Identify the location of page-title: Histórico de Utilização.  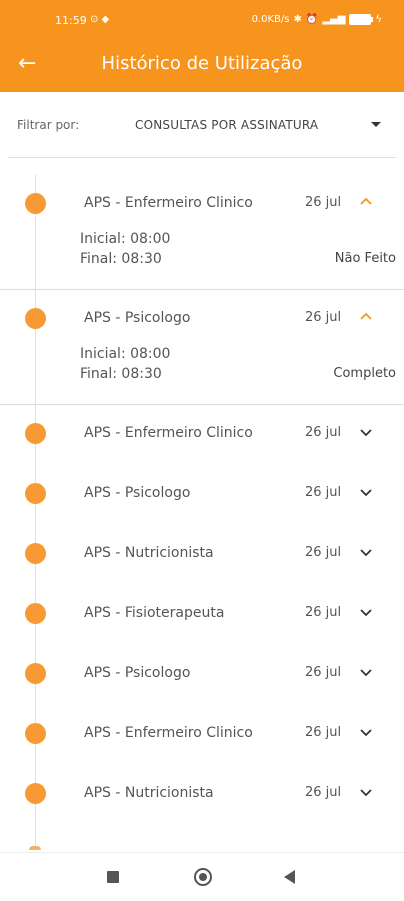
(202, 63).